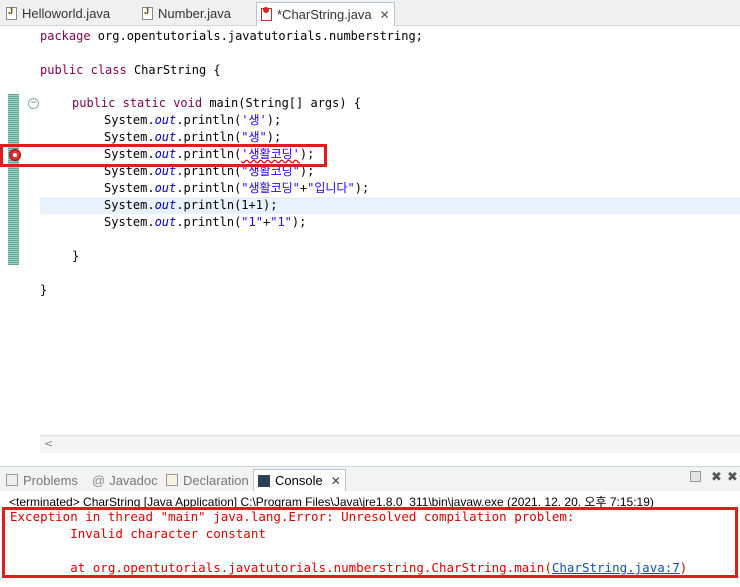 Image resolution: width=740 pixels, height=587 pixels. I want to click on remove-launch-icon: ✖, so click(716, 477).